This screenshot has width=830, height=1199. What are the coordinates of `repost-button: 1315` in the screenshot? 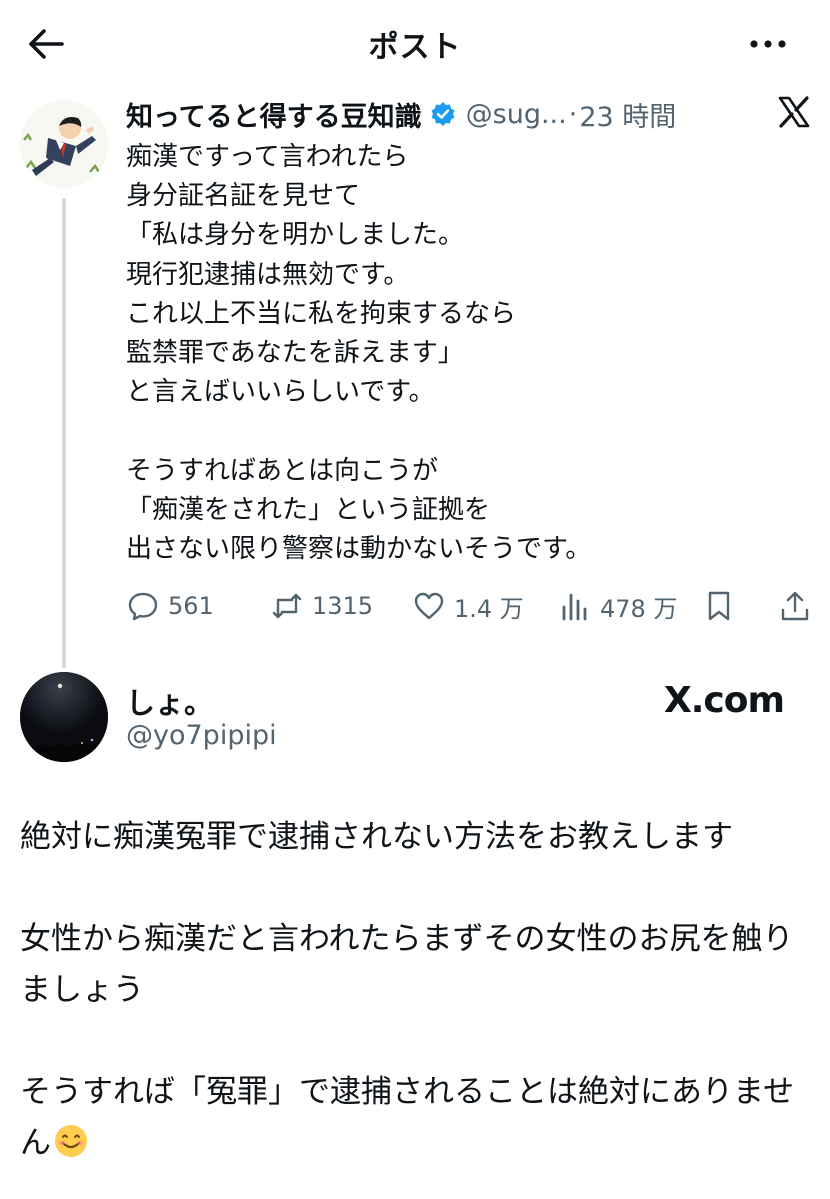 It's located at (321, 606).